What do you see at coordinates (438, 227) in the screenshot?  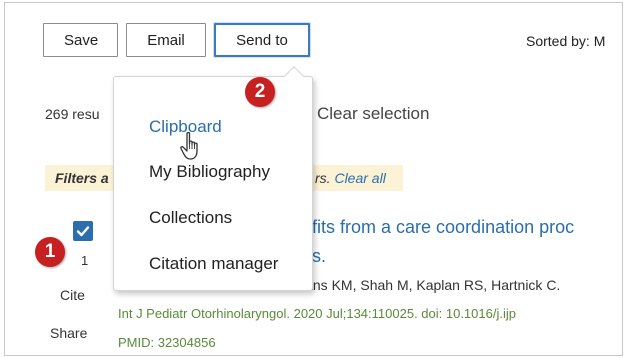 I see `result-title-link: efits from a care coordination proc` at bounding box center [438, 227].